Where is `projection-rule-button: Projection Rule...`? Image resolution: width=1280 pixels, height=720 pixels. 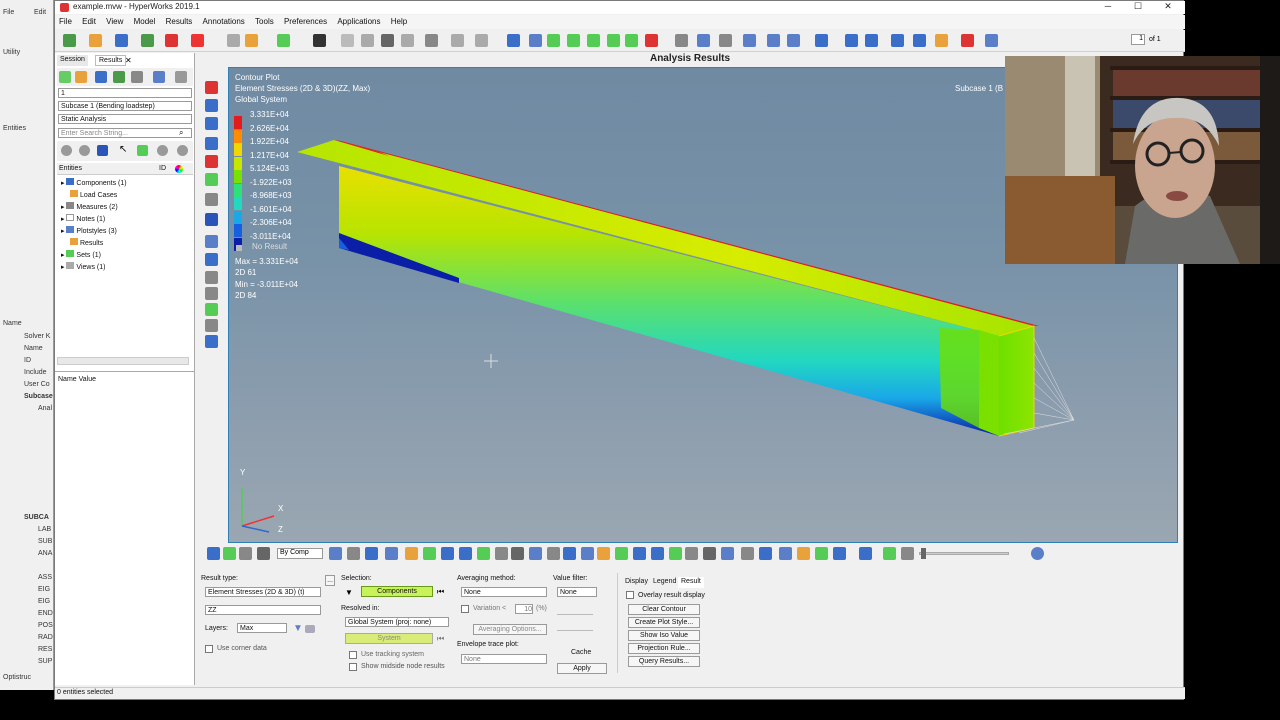
projection-rule-button: Projection Rule... is located at coordinates (664, 648).